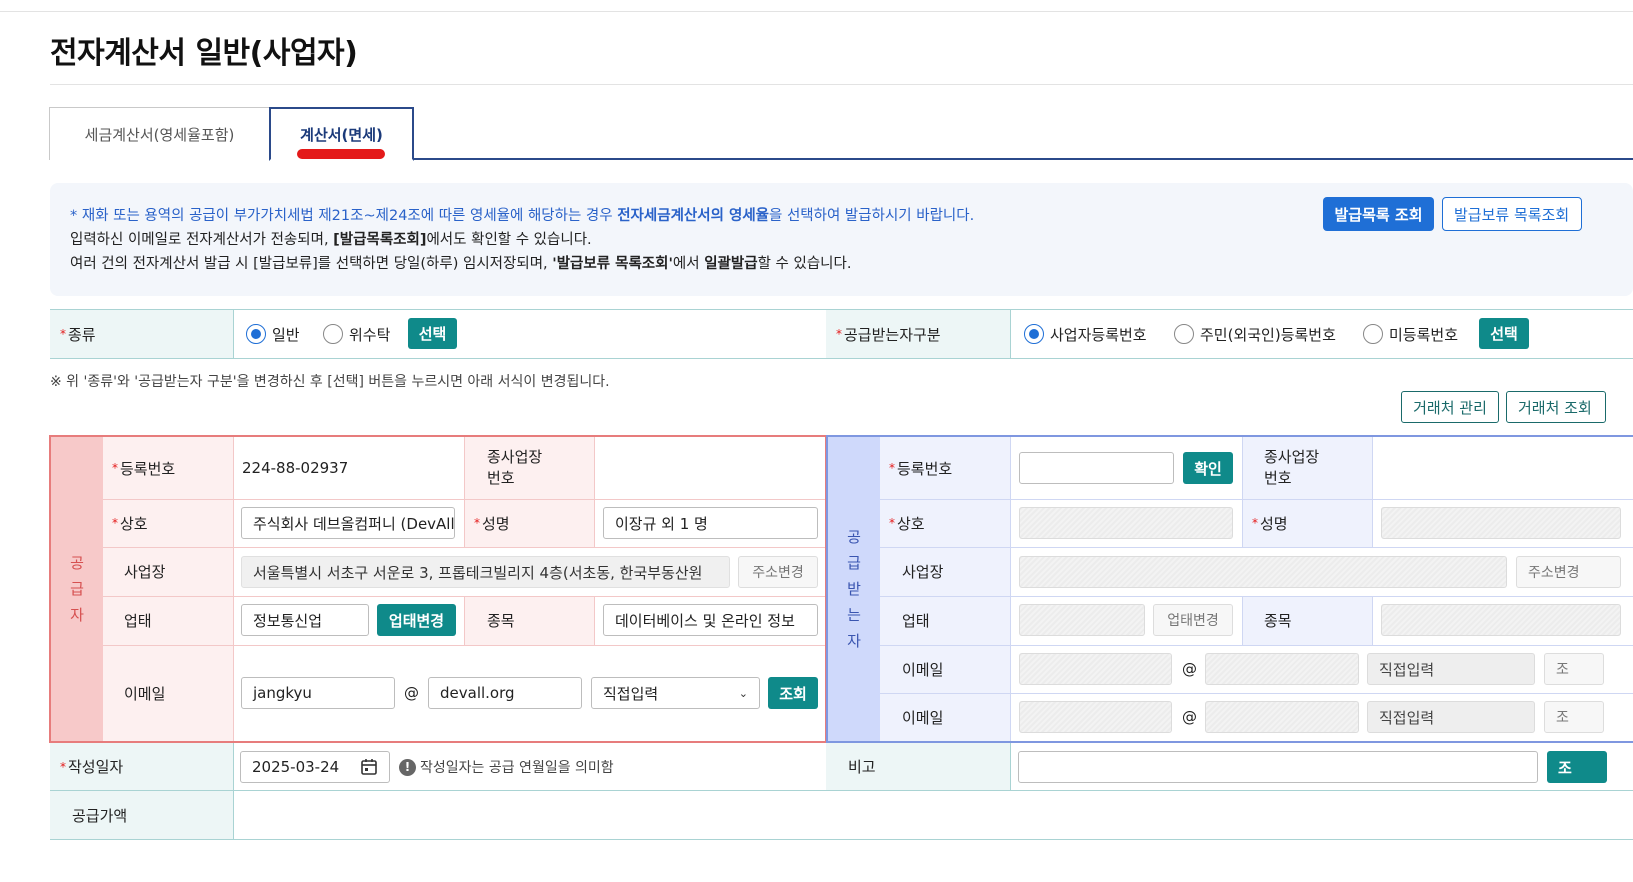  I want to click on tab-label: 계산서(면세), so click(341, 134).